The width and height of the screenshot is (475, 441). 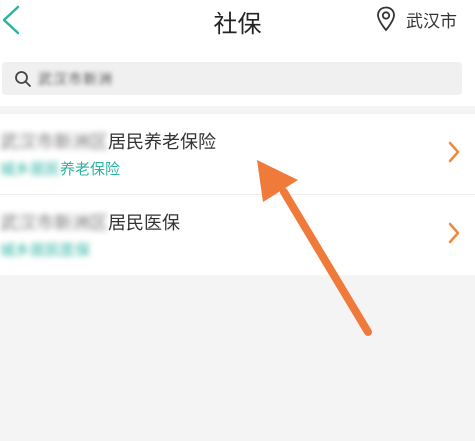 I want to click on blurred-text: 城乡居民, so click(x=30, y=169).